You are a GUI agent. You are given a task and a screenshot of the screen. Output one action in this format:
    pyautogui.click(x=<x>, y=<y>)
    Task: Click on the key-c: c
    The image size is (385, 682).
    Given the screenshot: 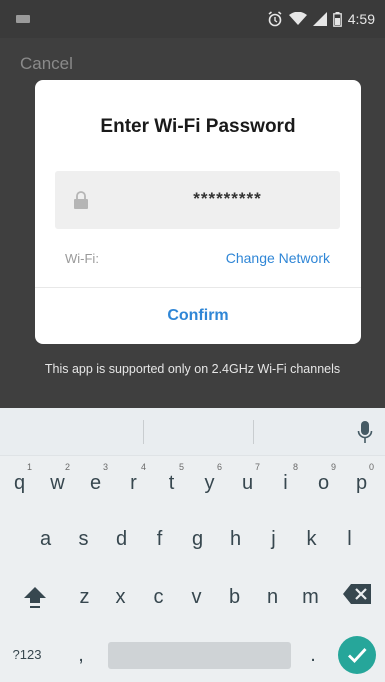 What is the action you would take?
    pyautogui.click(x=158, y=597)
    